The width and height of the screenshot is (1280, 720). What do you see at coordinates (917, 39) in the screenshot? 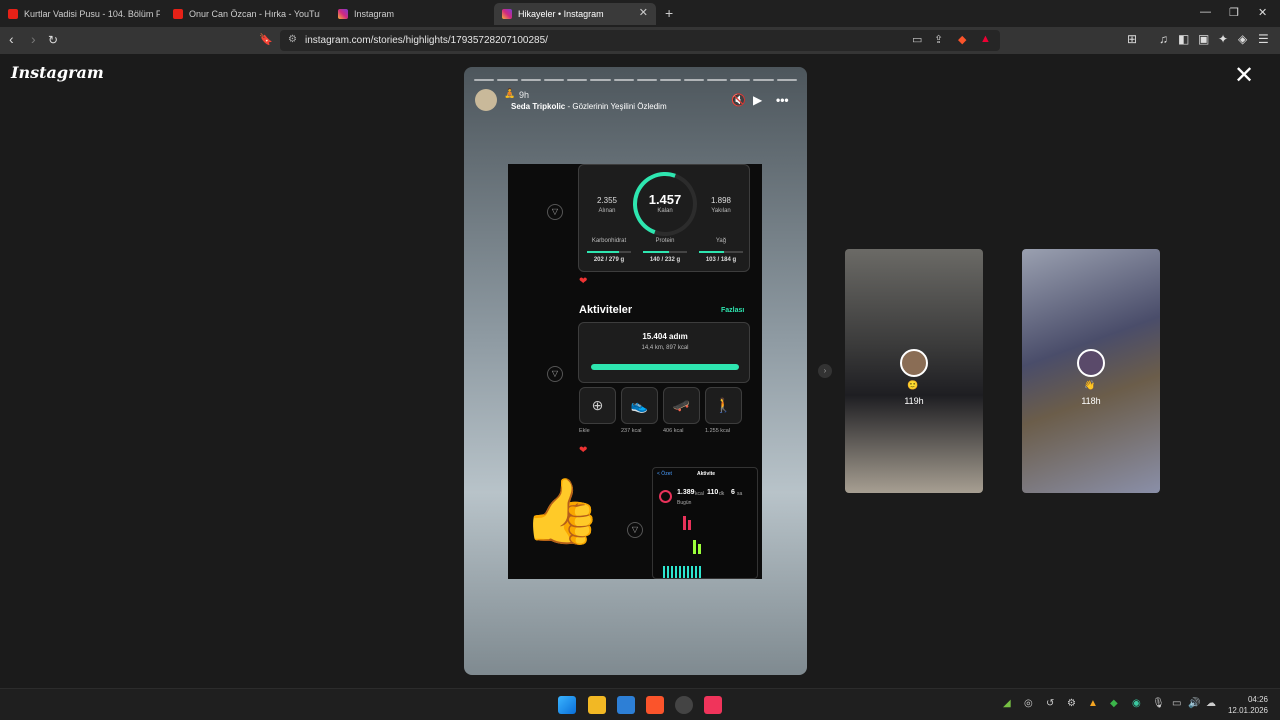
I see `cast-icon: ▭` at bounding box center [917, 39].